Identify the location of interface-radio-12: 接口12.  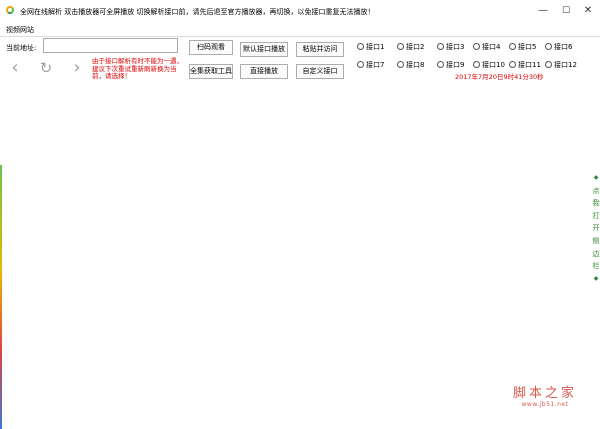
(561, 65).